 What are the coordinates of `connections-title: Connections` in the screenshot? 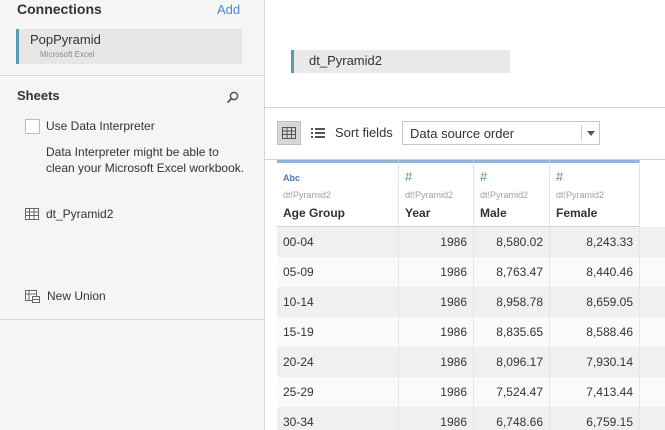 It's located at (59, 9).